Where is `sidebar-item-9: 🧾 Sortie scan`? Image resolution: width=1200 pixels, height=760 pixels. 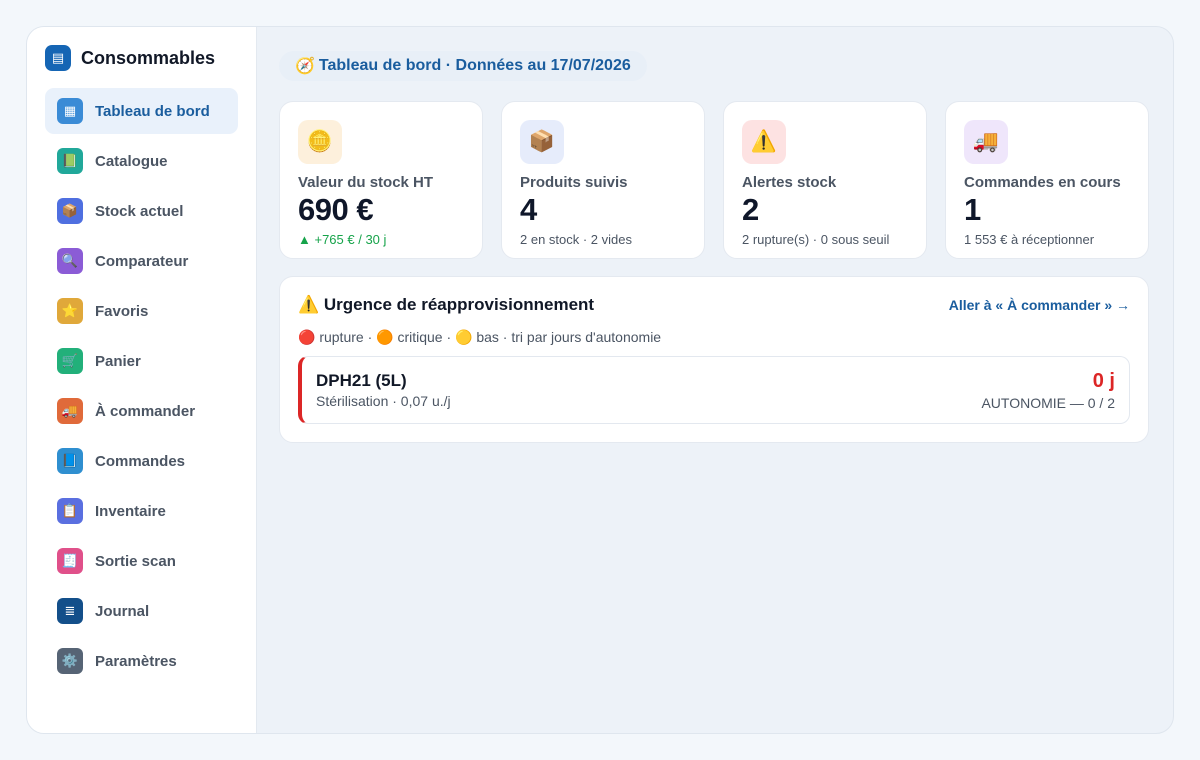
sidebar-item-9: 🧾 Sortie scan is located at coordinates (141, 561).